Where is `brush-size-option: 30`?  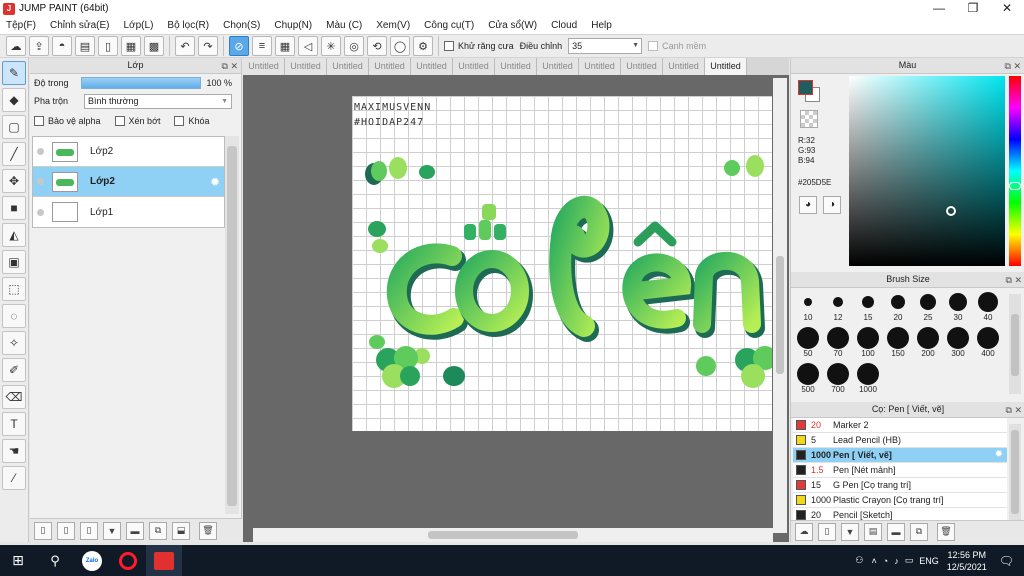 brush-size-option: 30 is located at coordinates (958, 306).